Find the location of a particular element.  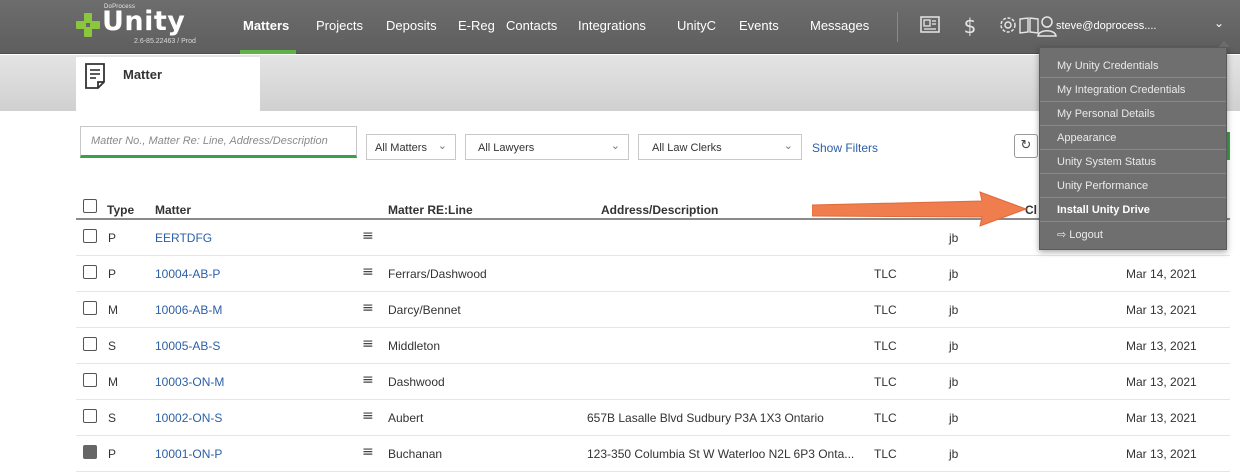

logout-label: Logout is located at coordinates (1086, 235).